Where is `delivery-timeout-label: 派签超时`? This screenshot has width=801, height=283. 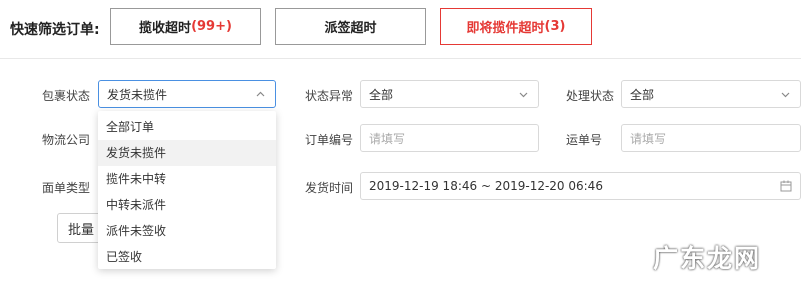
delivery-timeout-label: 派签超时 is located at coordinates (350, 28).